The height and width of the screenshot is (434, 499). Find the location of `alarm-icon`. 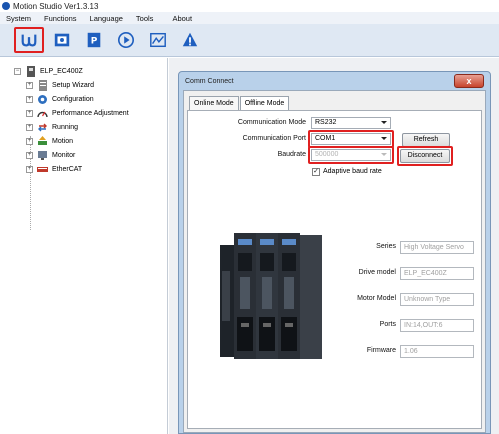

alarm-icon is located at coordinates (190, 39).